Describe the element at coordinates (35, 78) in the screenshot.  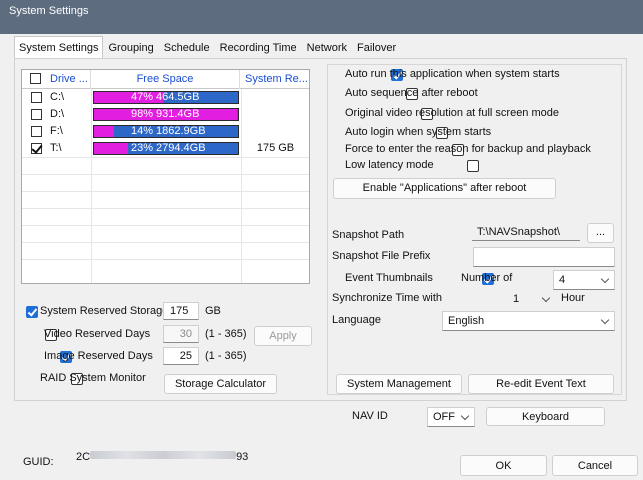
I see `select-all-drives-checkbox` at that location.